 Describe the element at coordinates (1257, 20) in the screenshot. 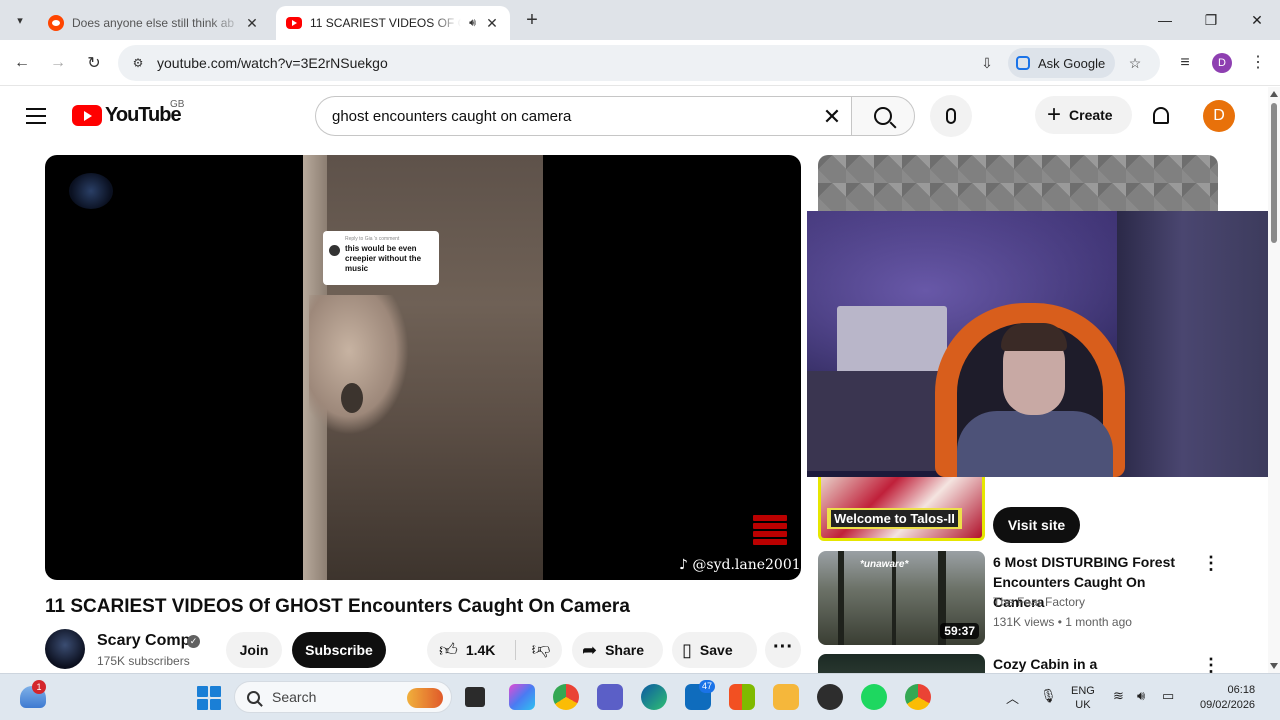

I see `close-window-button: ✕` at that location.